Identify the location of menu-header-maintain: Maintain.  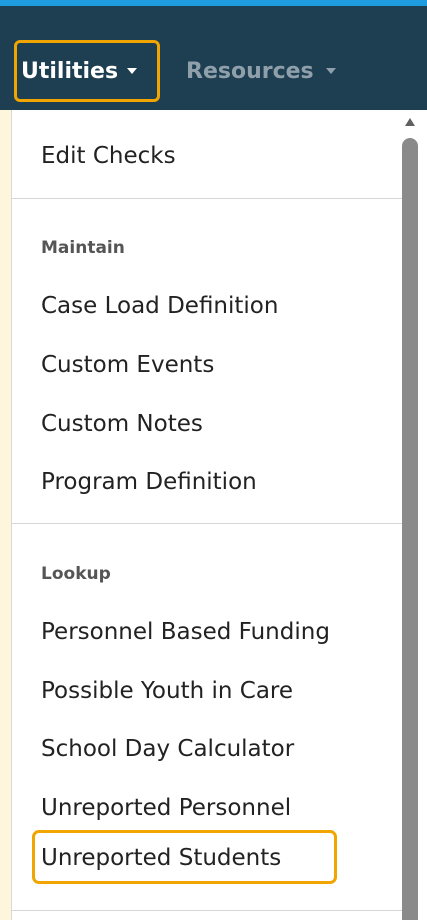
(83, 248).